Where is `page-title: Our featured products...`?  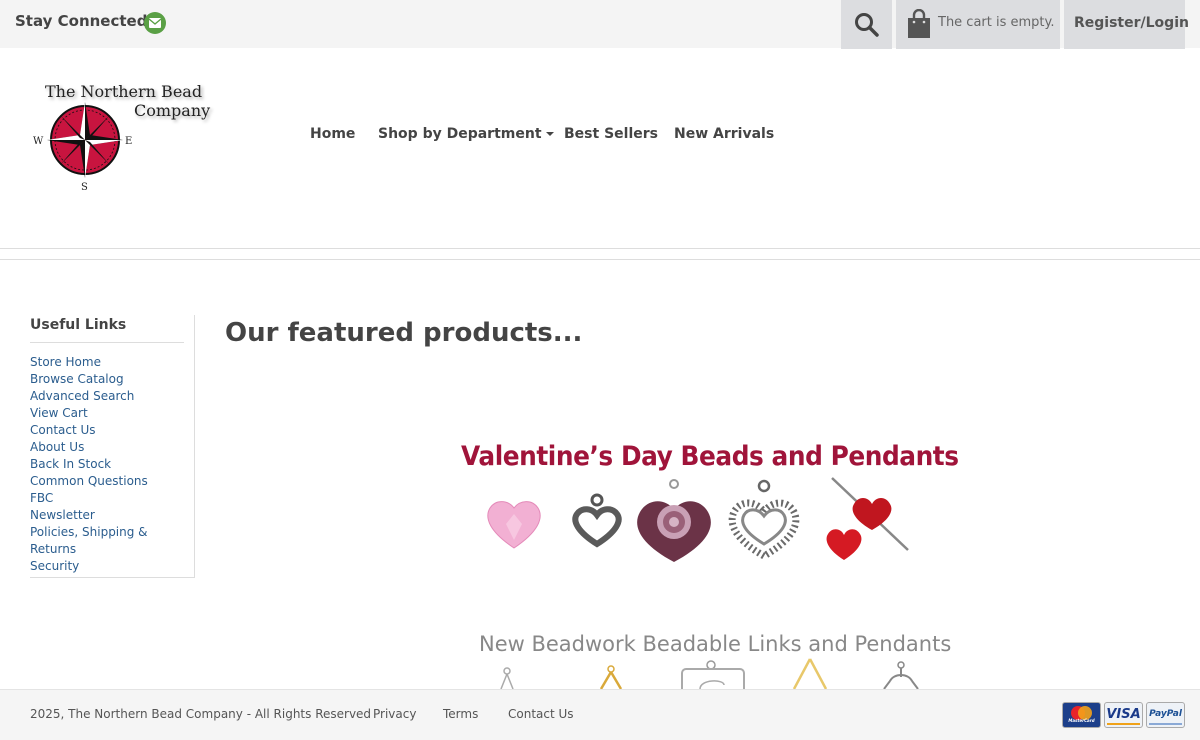 page-title: Our featured products... is located at coordinates (404, 333).